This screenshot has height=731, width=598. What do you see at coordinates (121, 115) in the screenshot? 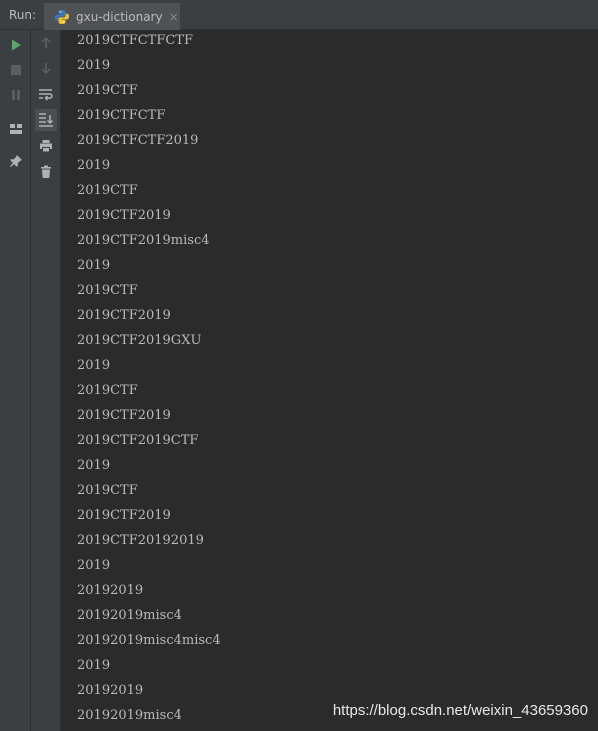
I see `console-line: 2019CTFCTF` at bounding box center [121, 115].